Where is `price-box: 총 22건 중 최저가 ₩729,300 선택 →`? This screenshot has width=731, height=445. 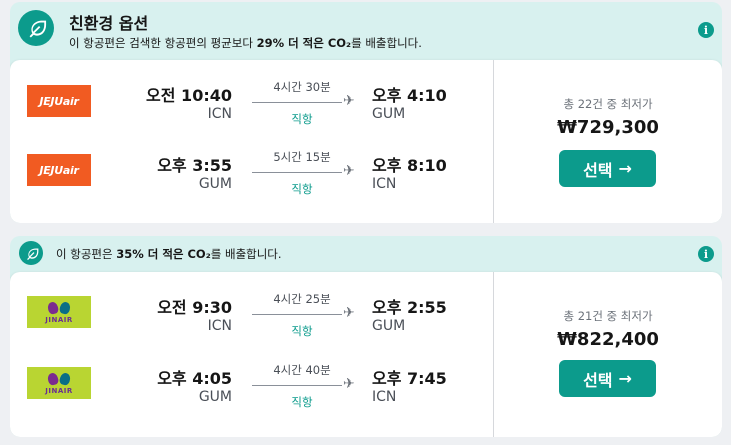
price-box: 총 22건 중 최저가 ₩729,300 선택 → is located at coordinates (608, 141).